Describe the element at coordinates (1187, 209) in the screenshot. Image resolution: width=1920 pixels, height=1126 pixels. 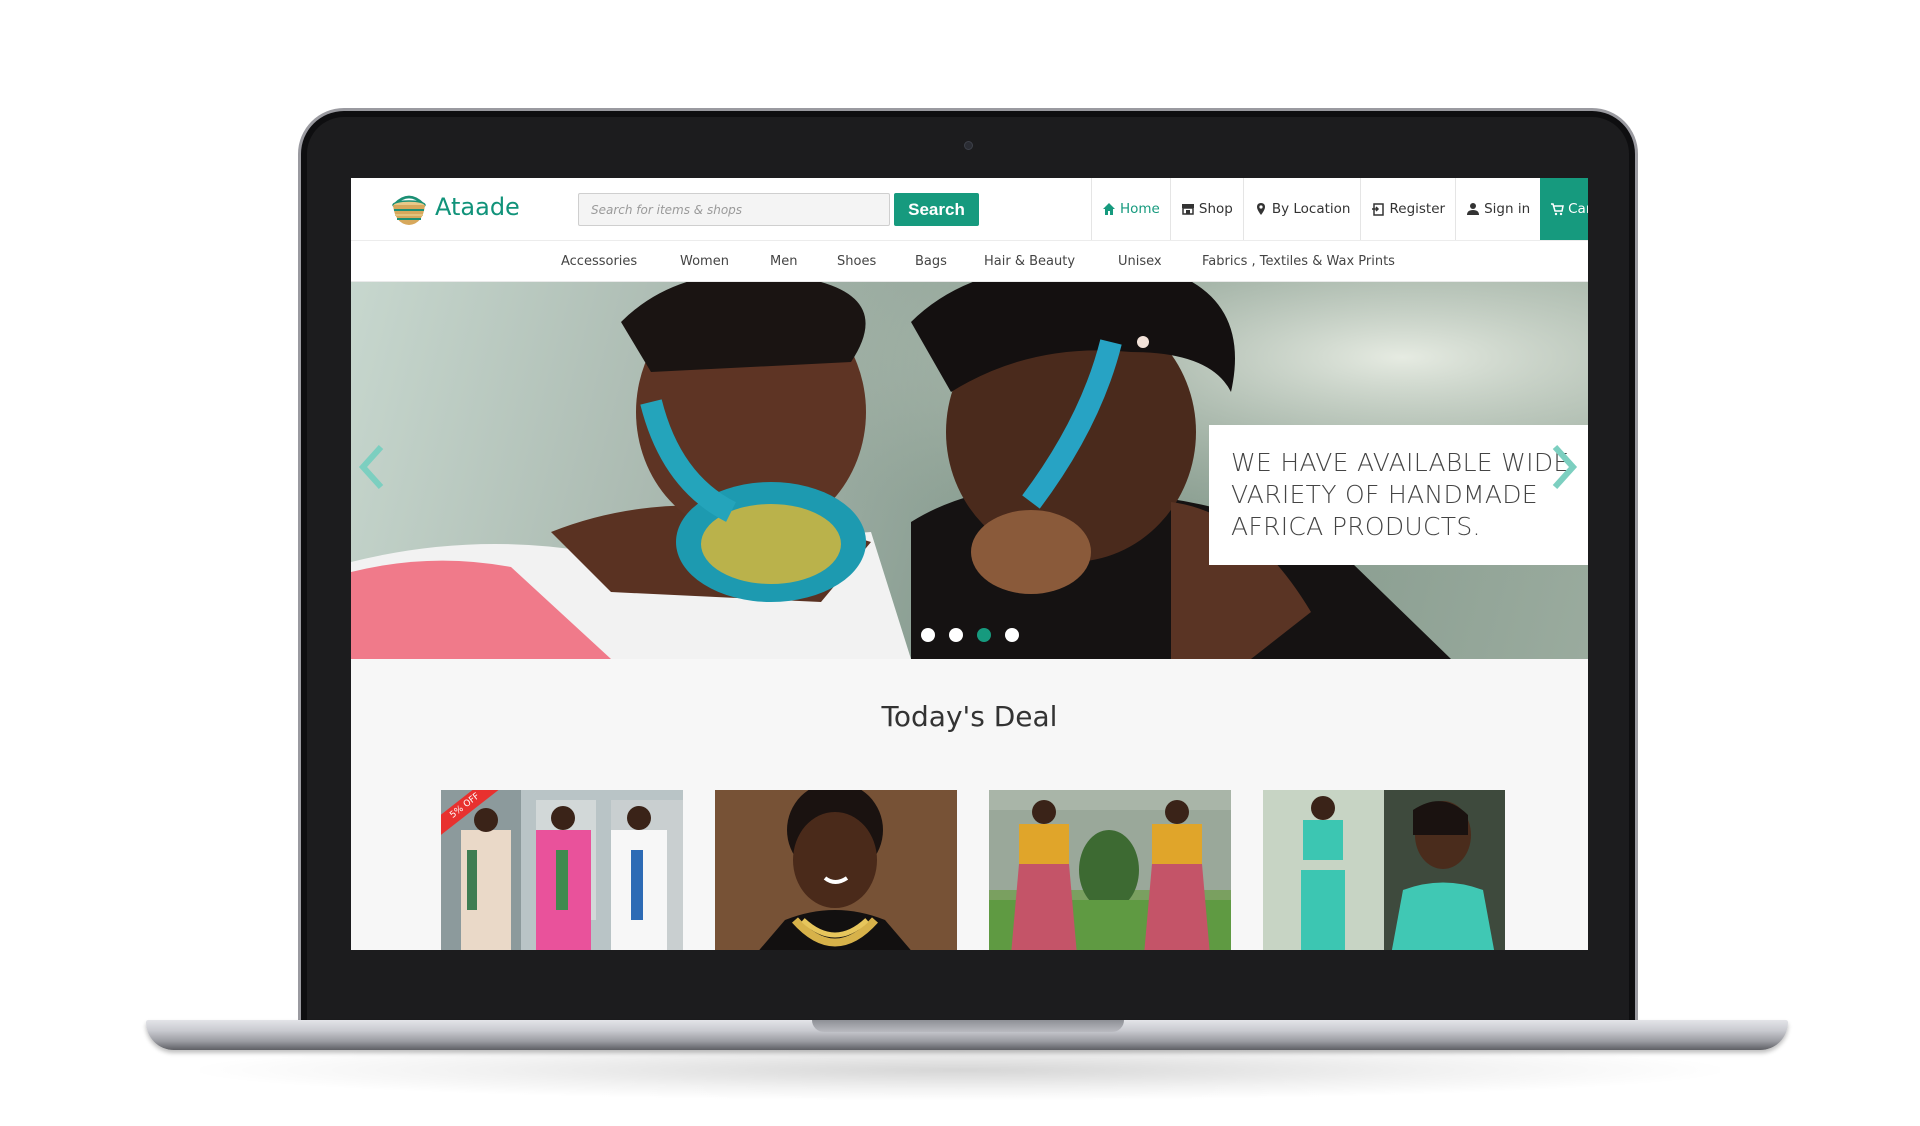
I see `shop-icon` at that location.